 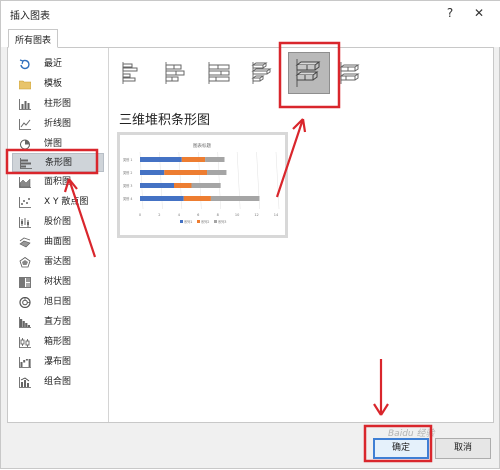 I want to click on highlight-box-subtype, so click(x=309, y=75).